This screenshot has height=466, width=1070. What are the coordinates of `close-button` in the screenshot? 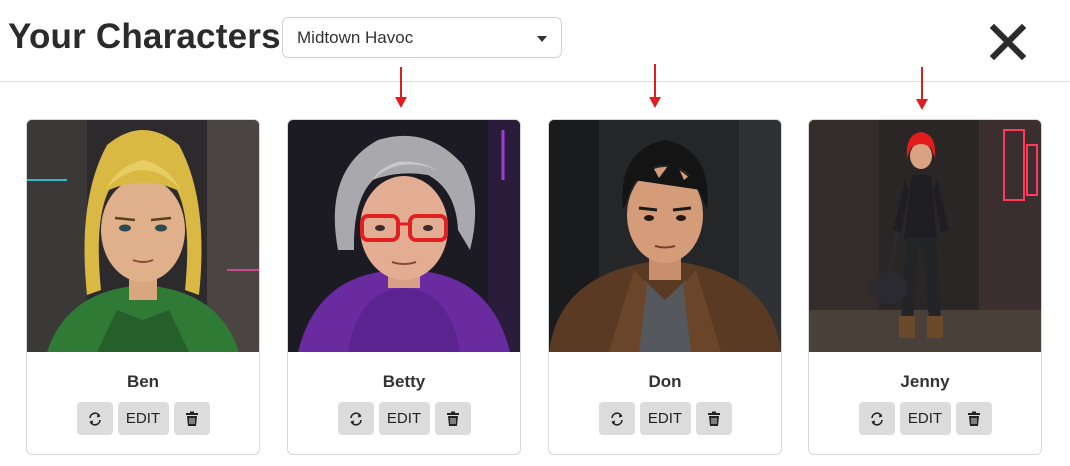 It's located at (1008, 42).